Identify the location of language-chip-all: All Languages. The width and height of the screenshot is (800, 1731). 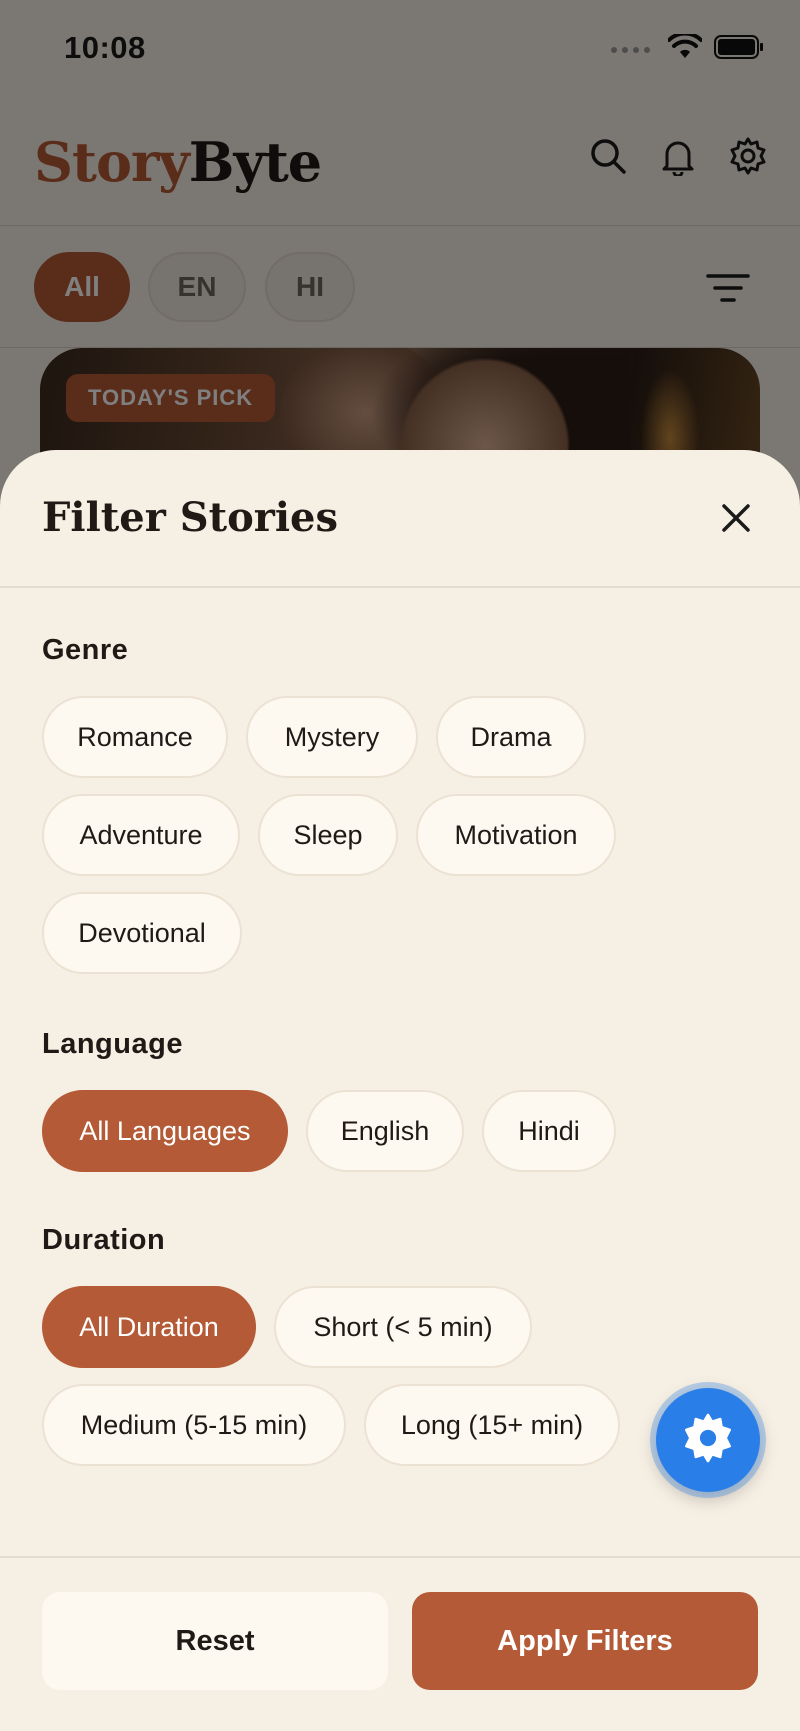
(165, 1131).